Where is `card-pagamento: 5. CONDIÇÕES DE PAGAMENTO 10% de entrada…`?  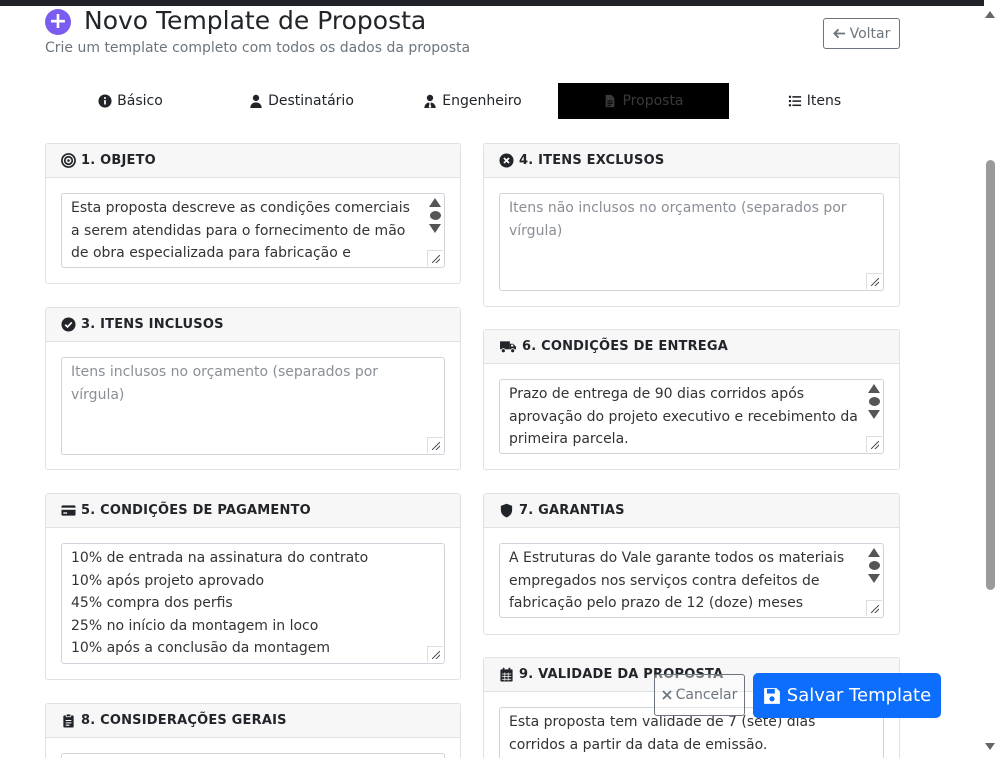 card-pagamento: 5. CONDIÇÕES DE PAGAMENTO 10% de entrada… is located at coordinates (253, 586).